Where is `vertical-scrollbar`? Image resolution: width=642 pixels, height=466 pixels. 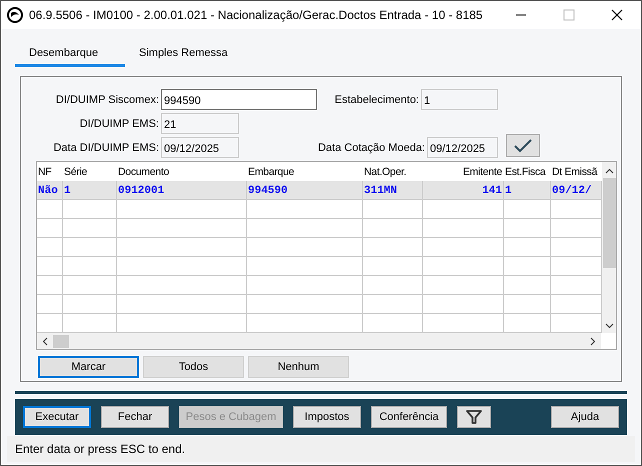
vertical-scrollbar is located at coordinates (609, 247).